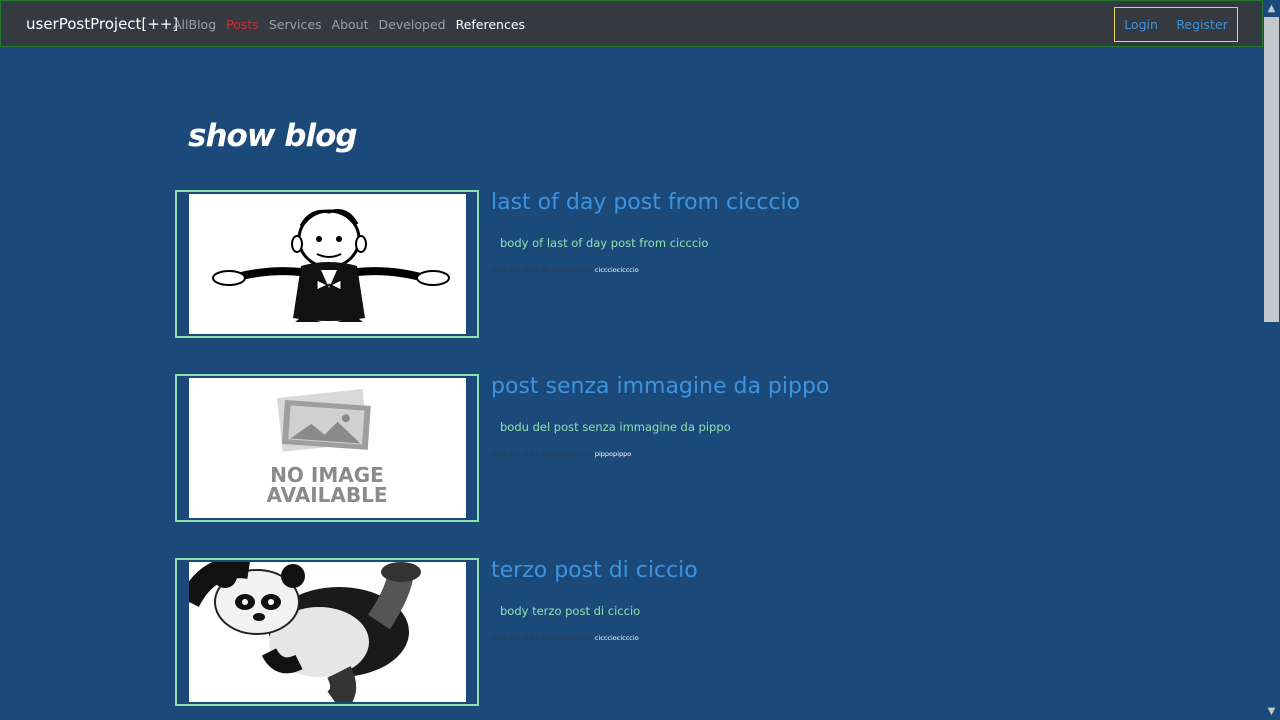 The height and width of the screenshot is (720, 1280). I want to click on post-title: last of day post from cicccio, so click(645, 202).